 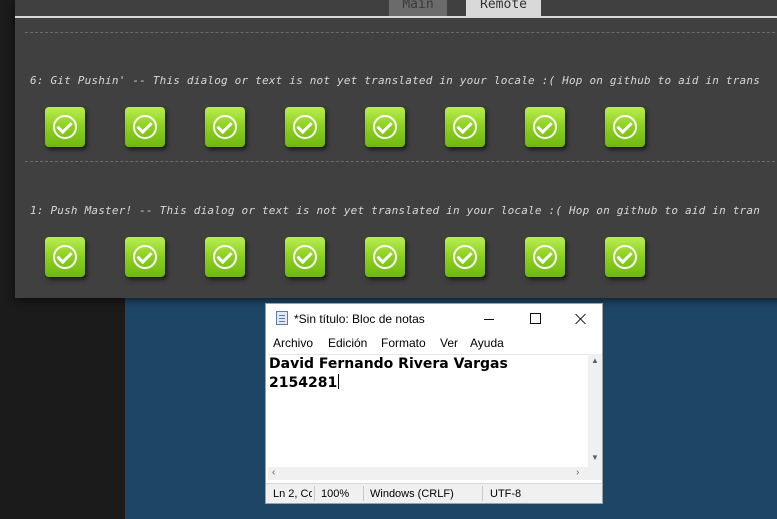 I want to click on status-line-ending: Windows (CRLF), so click(x=412, y=494).